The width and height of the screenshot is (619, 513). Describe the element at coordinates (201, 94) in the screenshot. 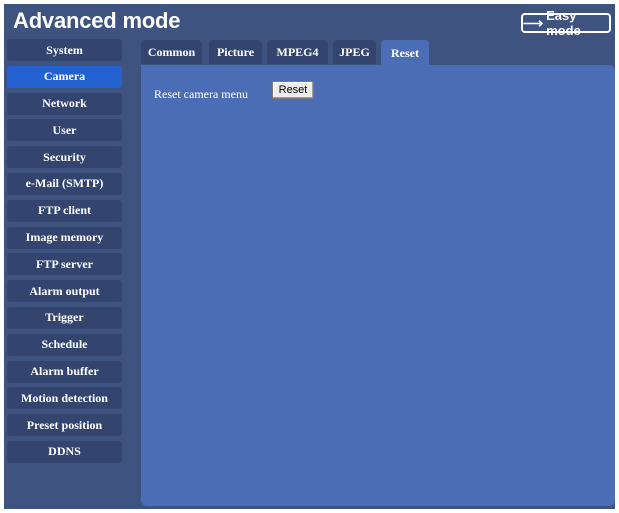

I see `reset-camera-menu-label: Reset camera menu` at that location.